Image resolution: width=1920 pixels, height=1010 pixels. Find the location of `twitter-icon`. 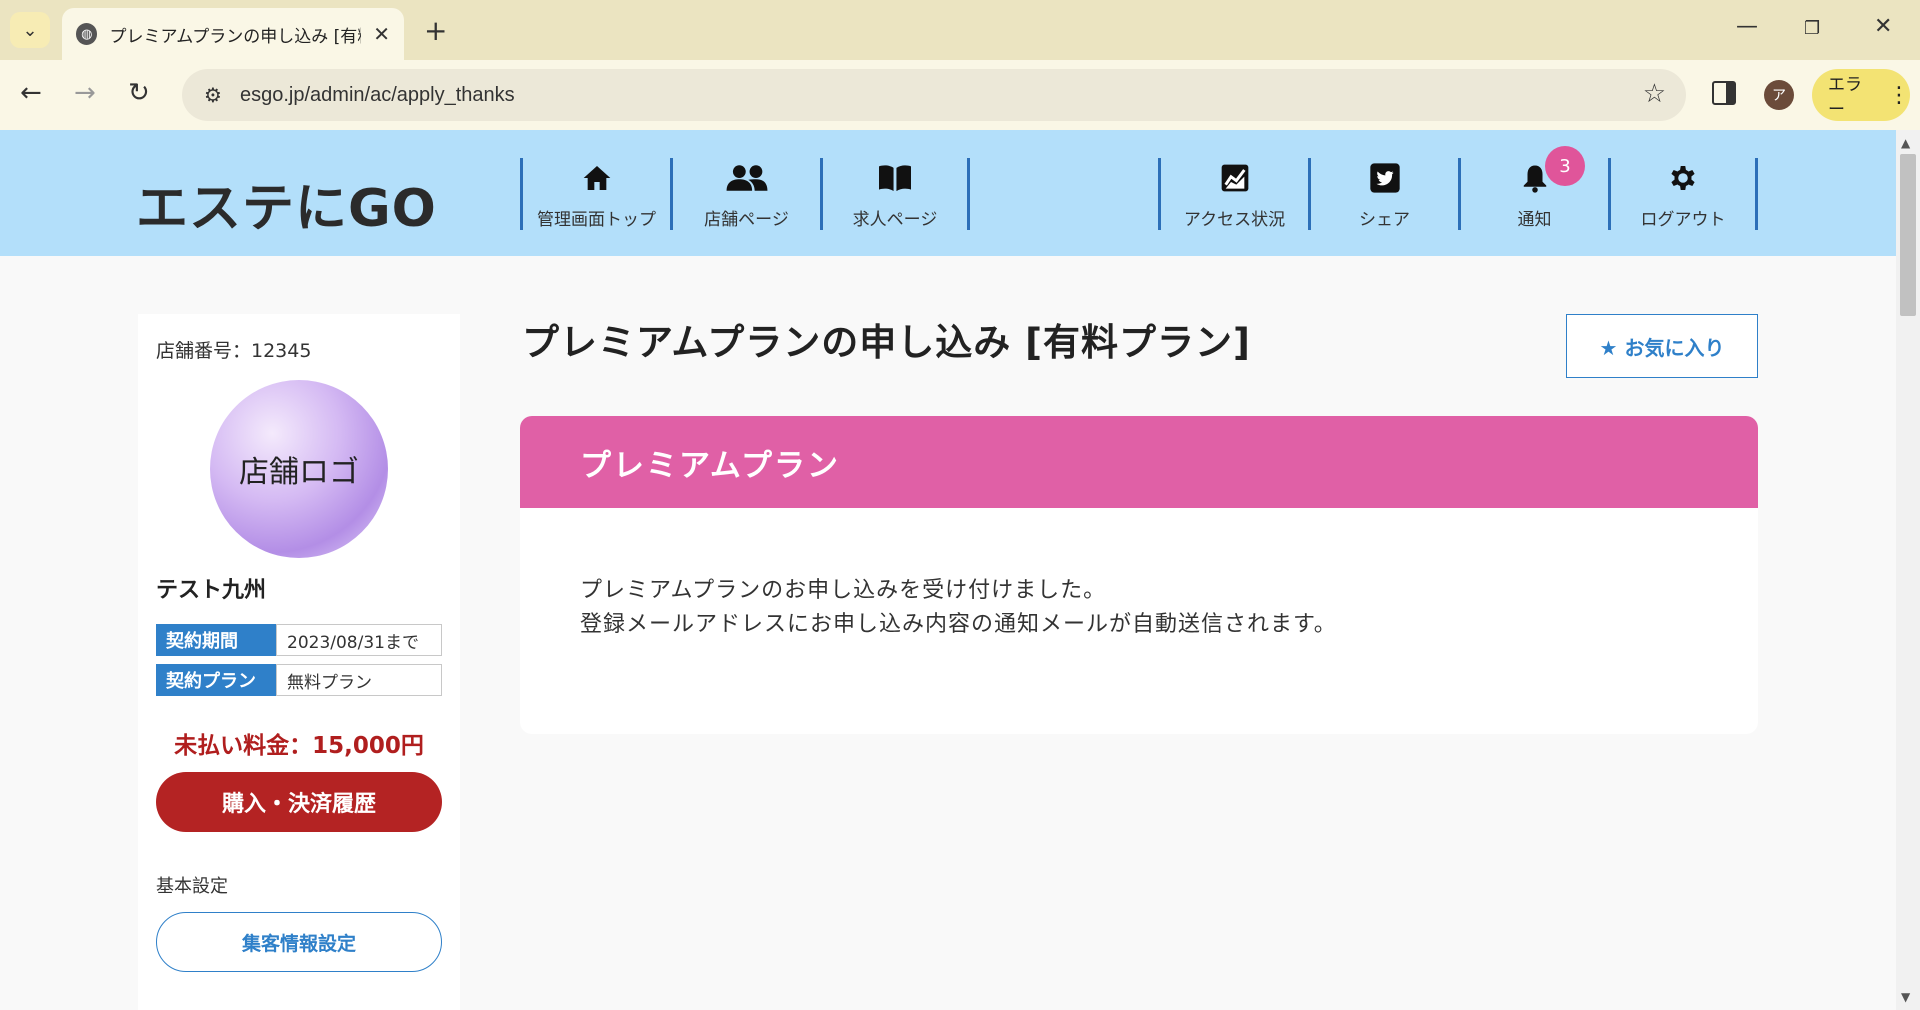

twitter-icon is located at coordinates (1385, 177).